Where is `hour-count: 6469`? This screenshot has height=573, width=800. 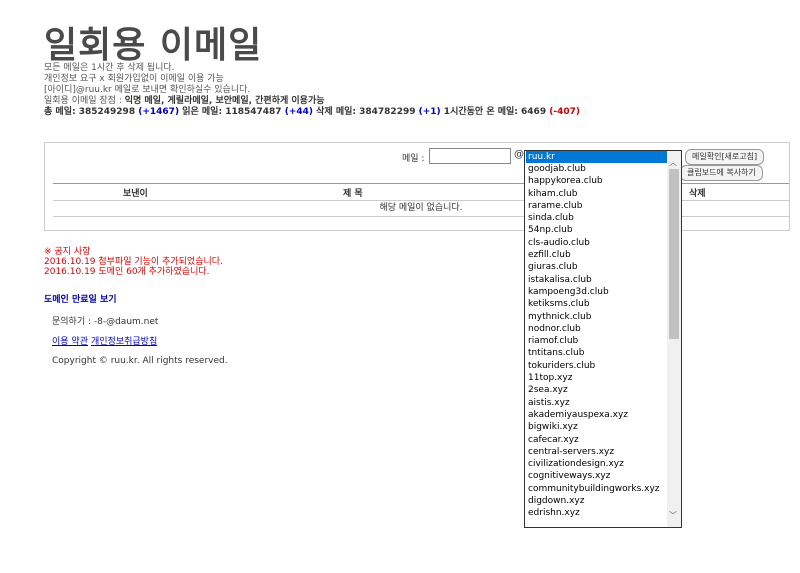
hour-count: 6469 is located at coordinates (534, 112).